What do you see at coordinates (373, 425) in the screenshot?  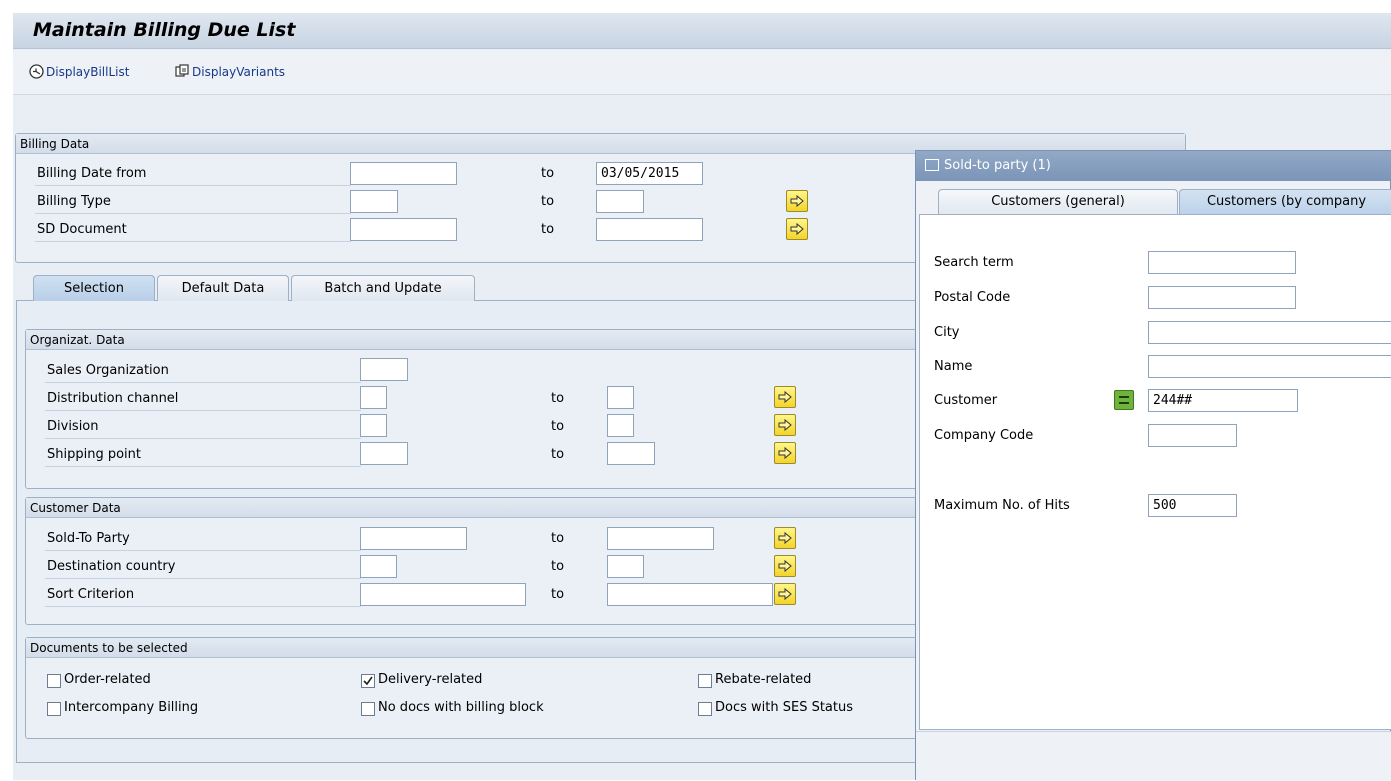 I see `division-from-input` at bounding box center [373, 425].